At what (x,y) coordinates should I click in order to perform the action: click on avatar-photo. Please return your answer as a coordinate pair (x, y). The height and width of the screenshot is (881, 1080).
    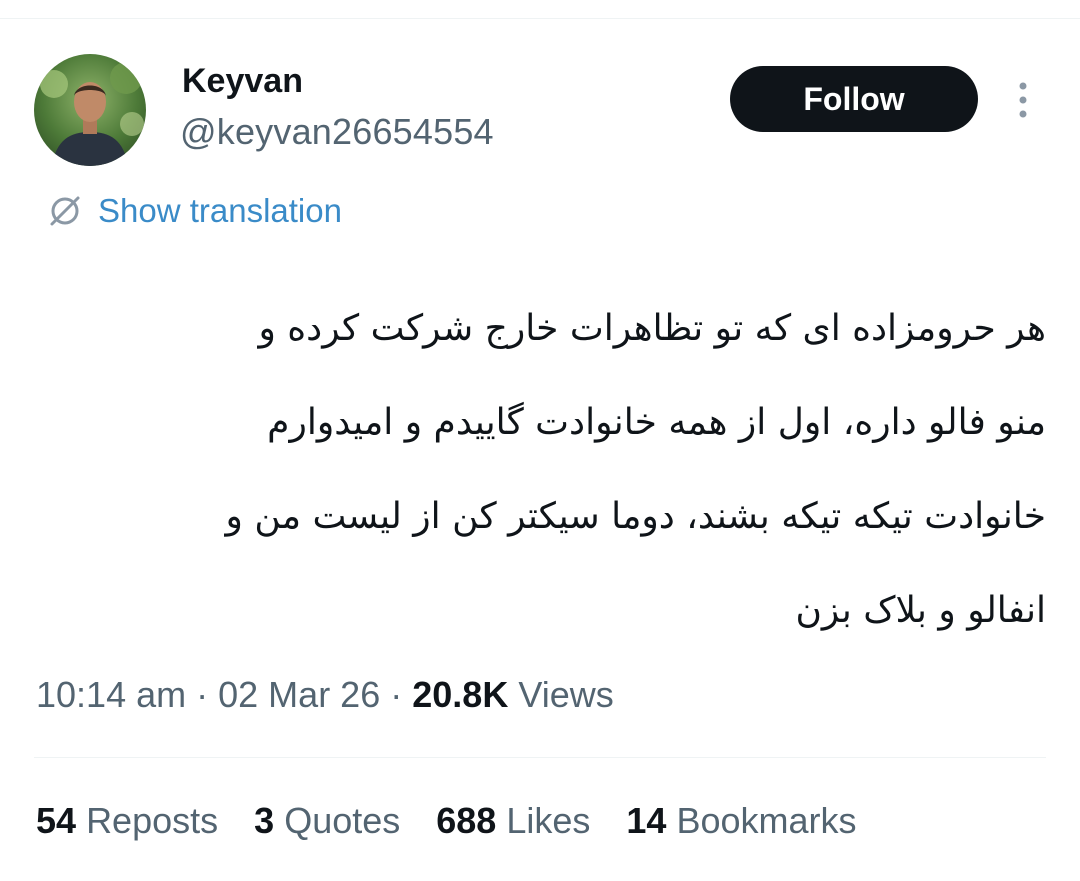
    Looking at the image, I should click on (90, 110).